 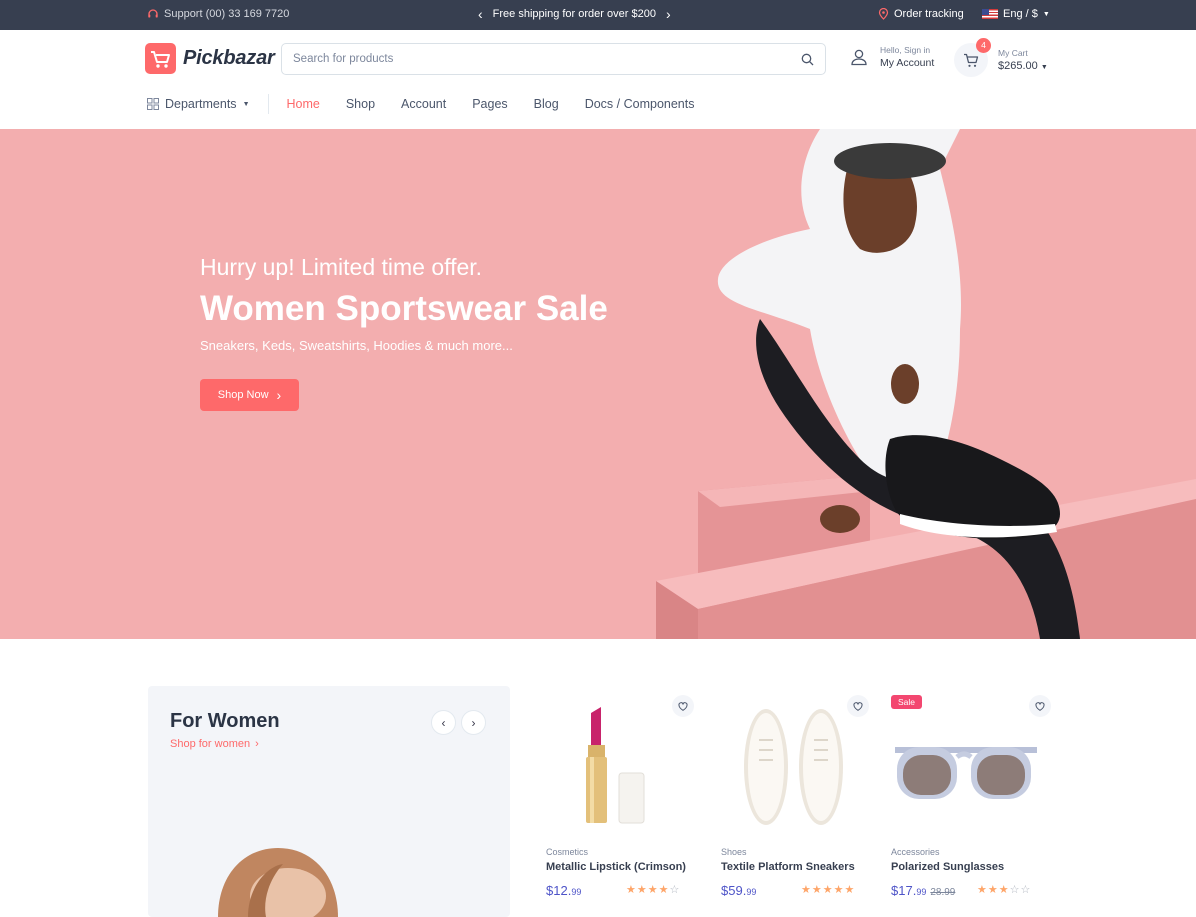 What do you see at coordinates (1020, 14) in the screenshot?
I see `language-text: Eng / $` at bounding box center [1020, 14].